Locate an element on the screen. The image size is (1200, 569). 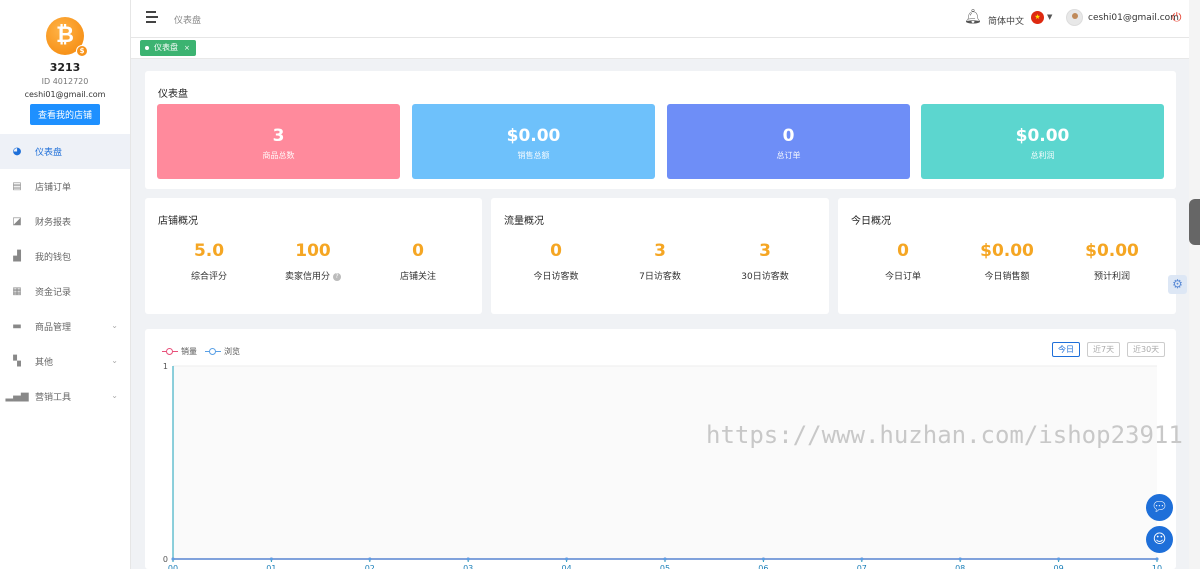
overview-label: 今日销售额 is located at coordinates (1007, 277).